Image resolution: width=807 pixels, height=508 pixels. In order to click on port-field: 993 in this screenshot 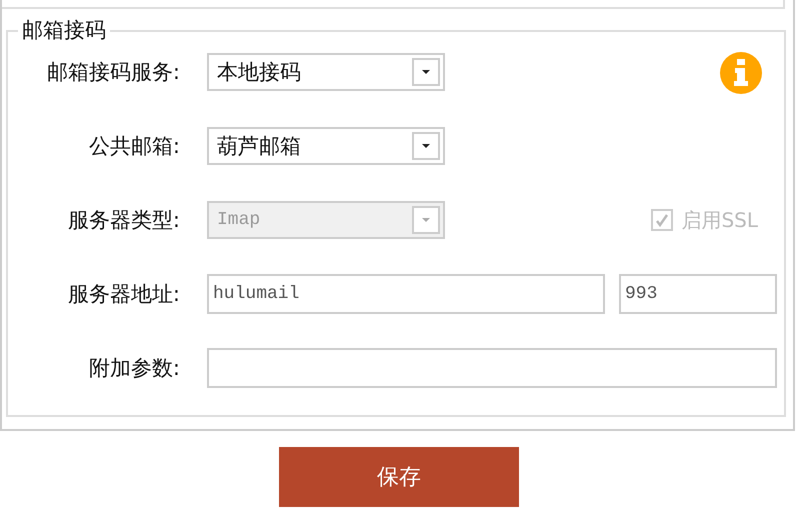, I will do `click(698, 294)`.